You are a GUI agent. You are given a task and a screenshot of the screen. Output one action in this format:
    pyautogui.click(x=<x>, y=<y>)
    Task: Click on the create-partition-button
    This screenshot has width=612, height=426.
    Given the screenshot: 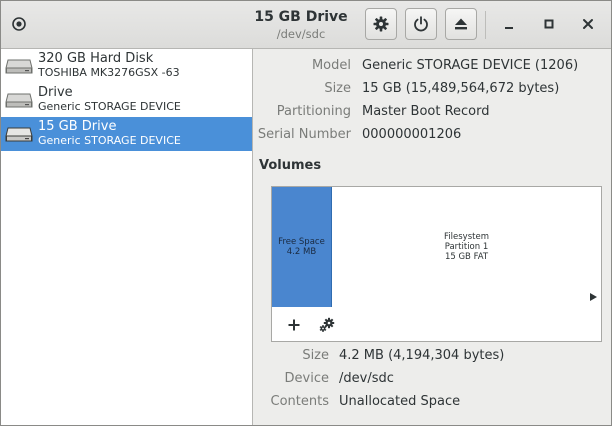 What is the action you would take?
    pyautogui.click(x=294, y=325)
    